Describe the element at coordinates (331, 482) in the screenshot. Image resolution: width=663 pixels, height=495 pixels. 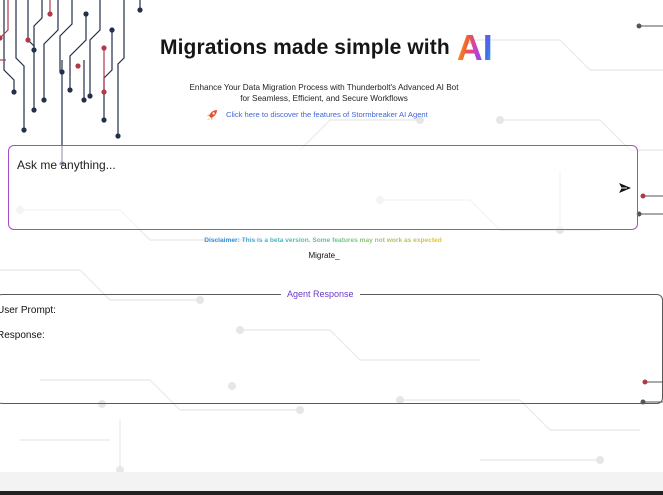
I see `footer-band` at that location.